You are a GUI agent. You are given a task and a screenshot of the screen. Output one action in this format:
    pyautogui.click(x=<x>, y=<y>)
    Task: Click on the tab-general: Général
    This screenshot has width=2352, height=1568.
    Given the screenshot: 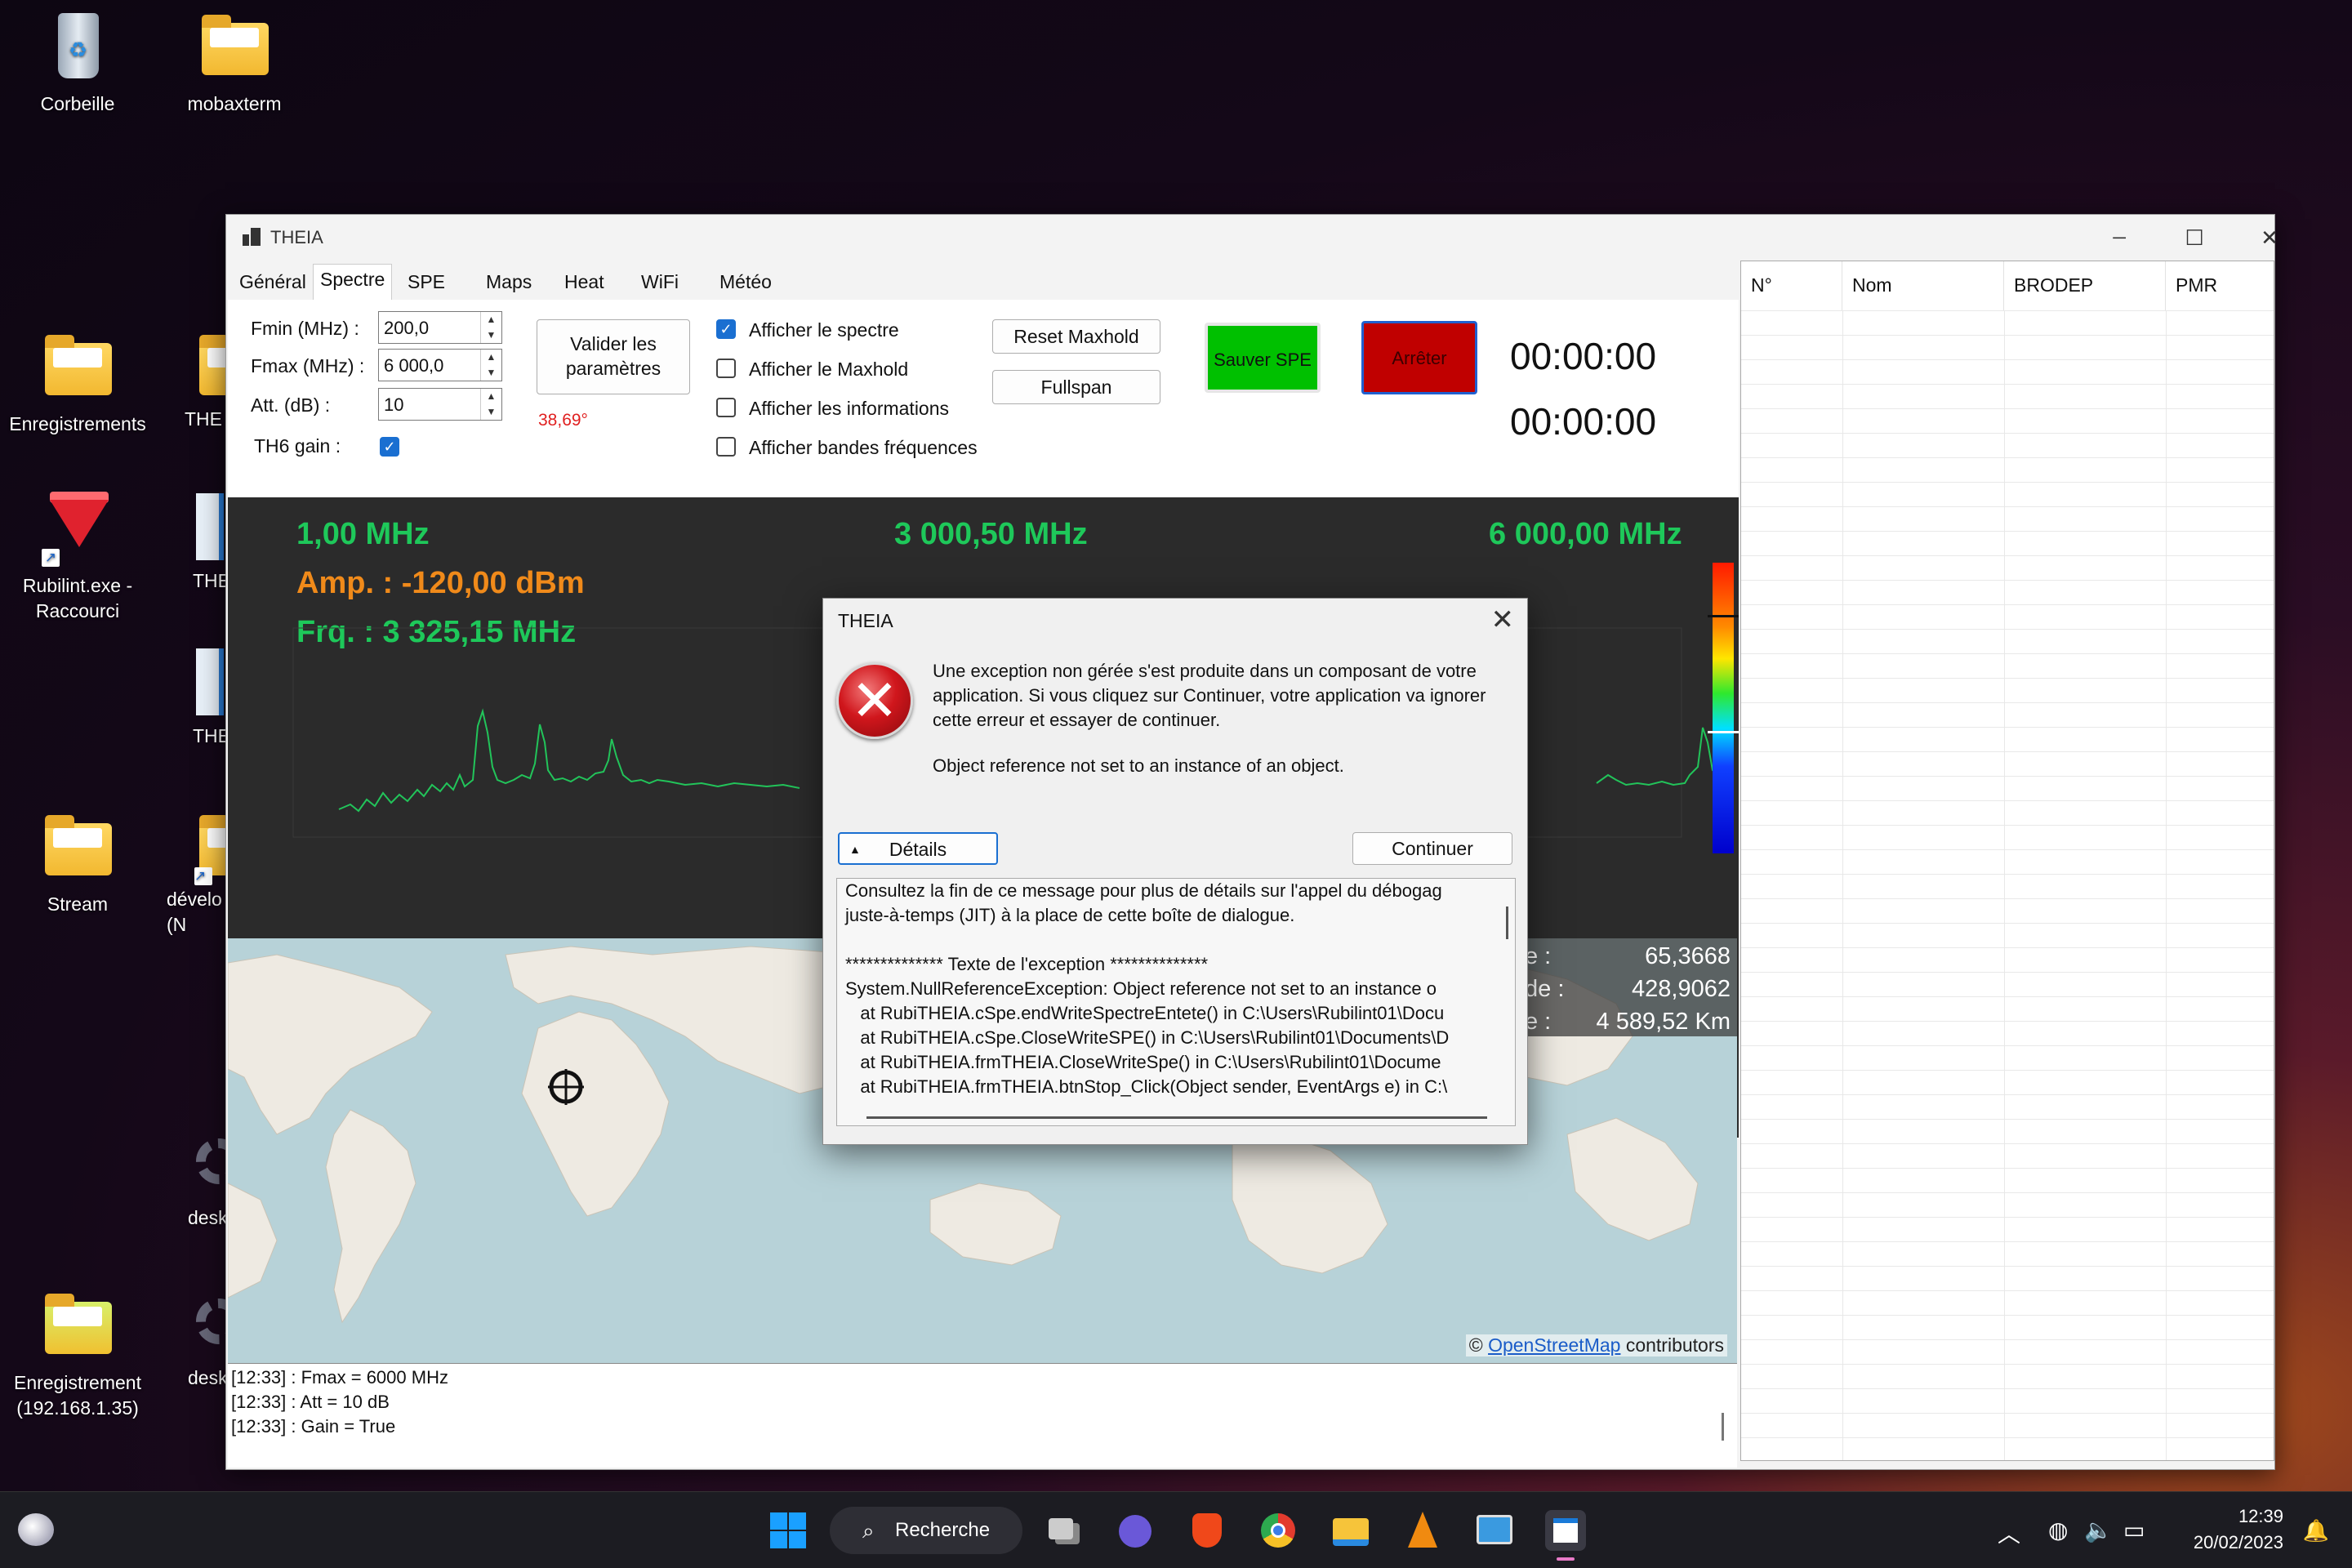 What is the action you would take?
    pyautogui.click(x=273, y=282)
    